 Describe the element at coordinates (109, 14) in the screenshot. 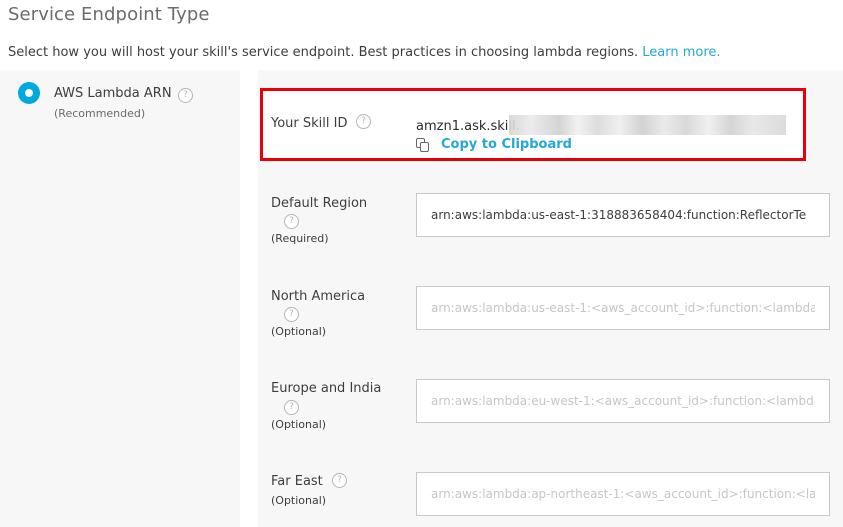

I see `section-title: Service Endpoint Type` at that location.